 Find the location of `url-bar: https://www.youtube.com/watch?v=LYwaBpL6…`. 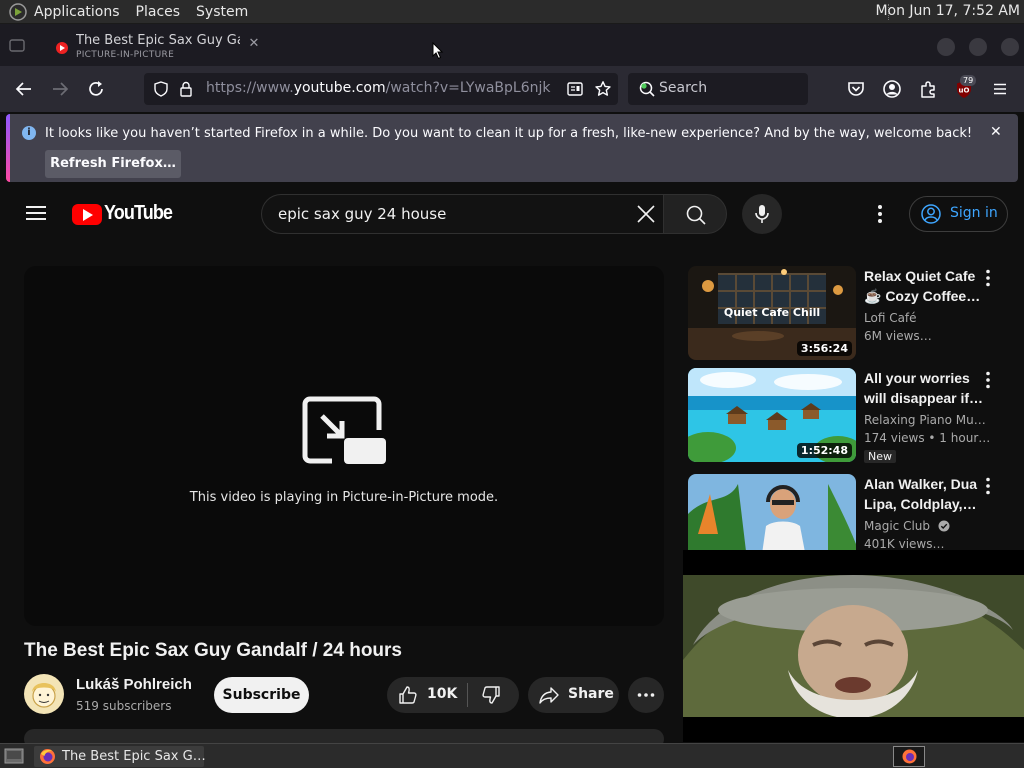

url-bar: https://www.youtube.com/watch?v=LYwaBpL6… is located at coordinates (381, 89).